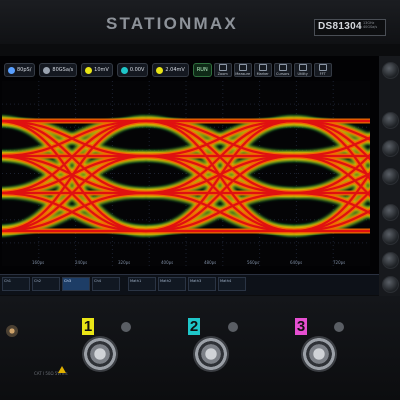 The width and height of the screenshot is (400, 400). I want to click on cursors-icon, so click(282, 67).